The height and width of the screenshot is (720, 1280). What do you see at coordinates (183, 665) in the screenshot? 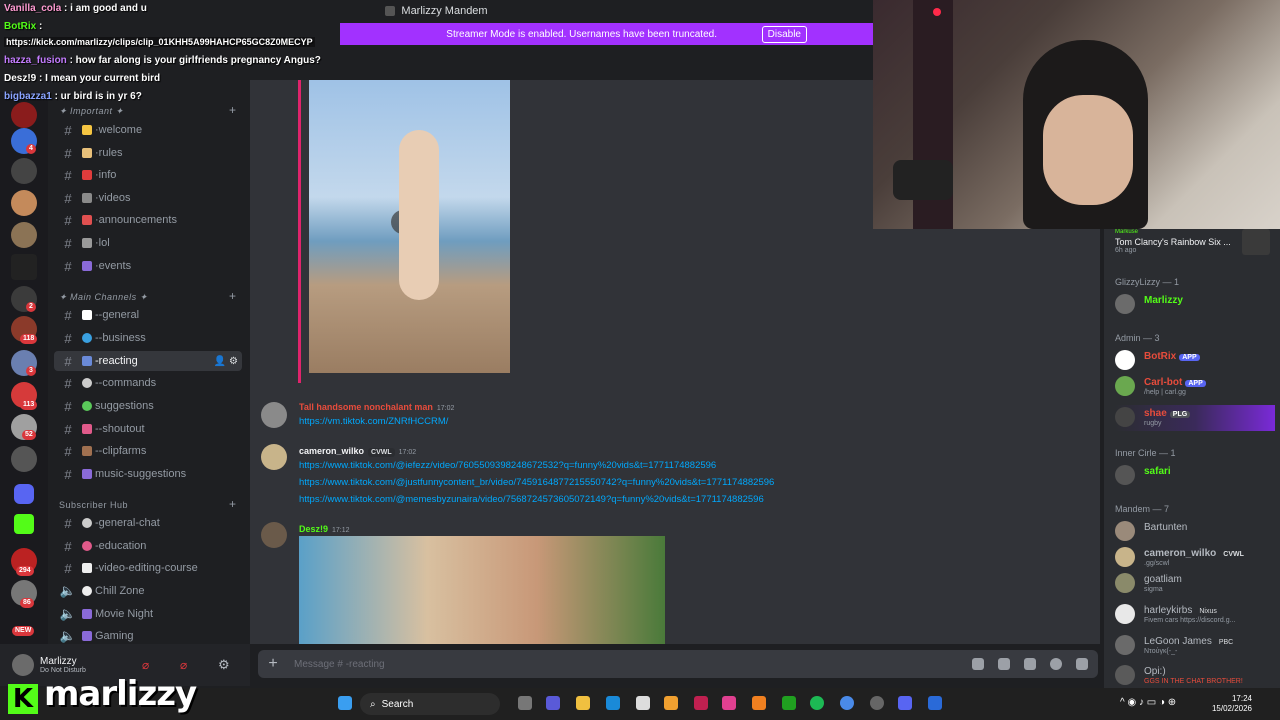
I see `headphones-muted-icon: ⌀` at bounding box center [183, 665].